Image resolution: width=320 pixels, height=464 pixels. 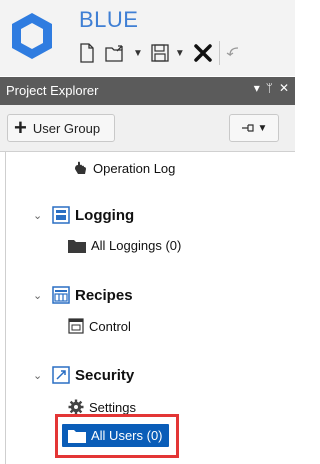 What do you see at coordinates (61, 215) in the screenshot?
I see `logging-icon` at bounding box center [61, 215].